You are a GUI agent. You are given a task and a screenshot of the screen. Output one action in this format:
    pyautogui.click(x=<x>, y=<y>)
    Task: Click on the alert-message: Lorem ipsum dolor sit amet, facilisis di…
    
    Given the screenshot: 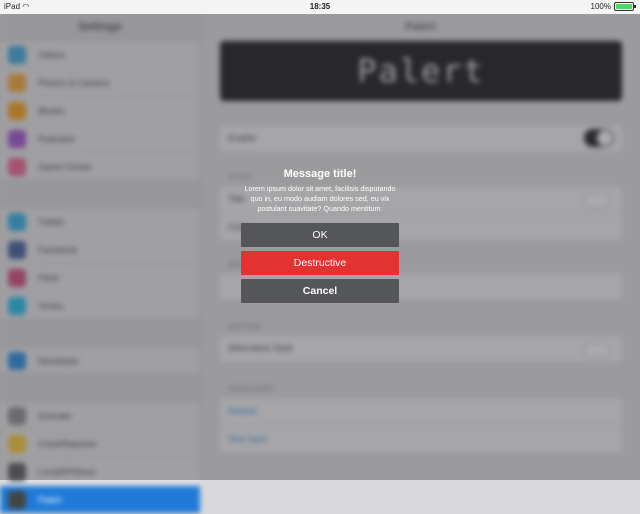 What is the action you would take?
    pyautogui.click(x=320, y=198)
    